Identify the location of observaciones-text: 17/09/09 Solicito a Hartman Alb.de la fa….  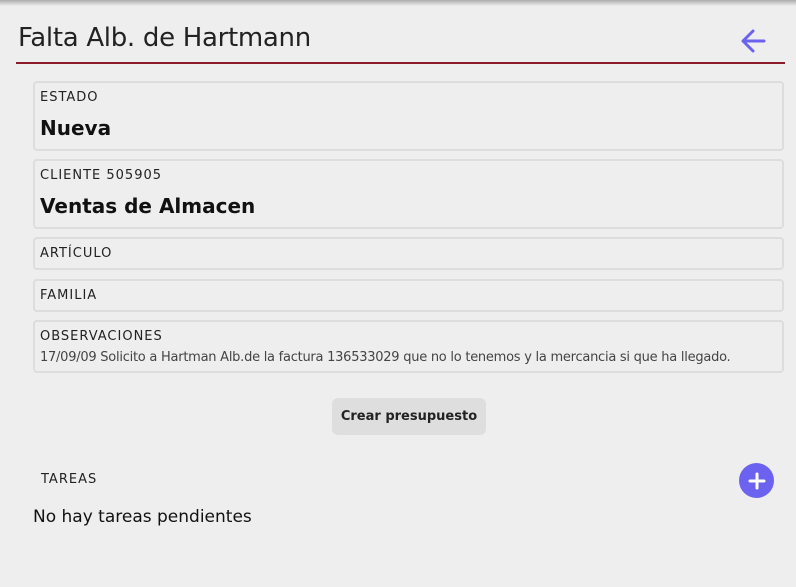
(385, 357).